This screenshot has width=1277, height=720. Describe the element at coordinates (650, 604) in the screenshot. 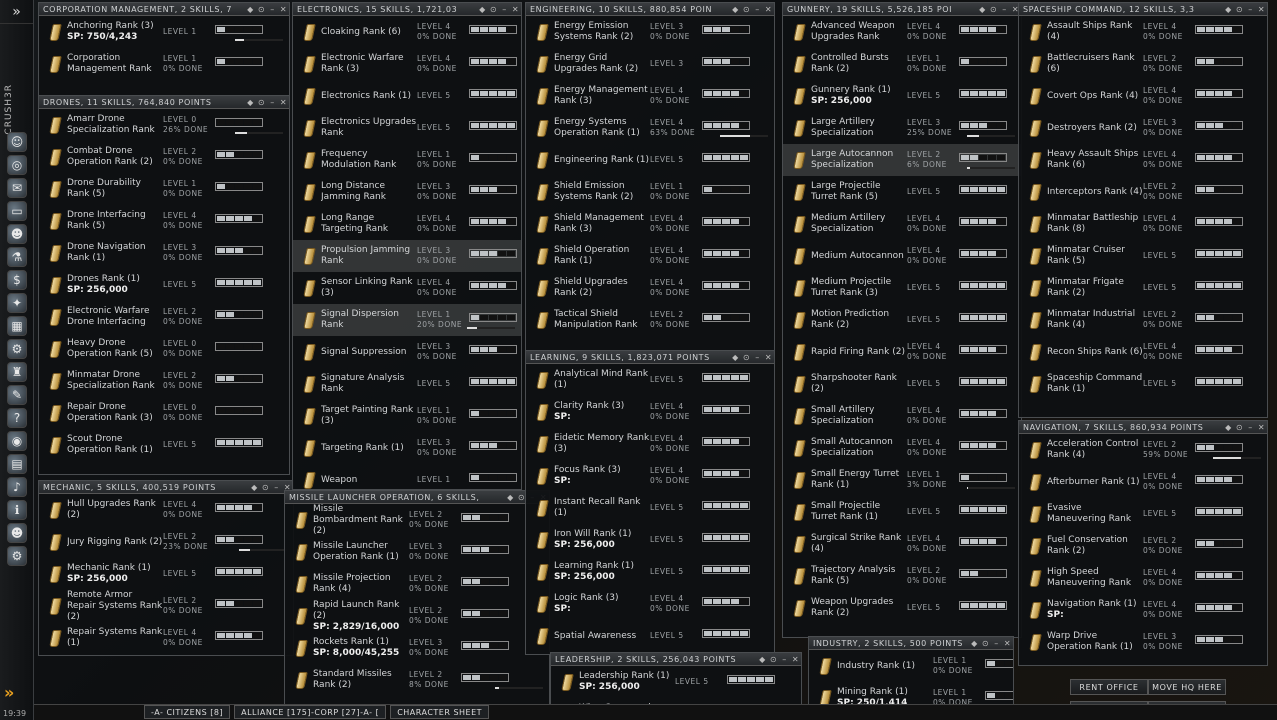

I see `skill-row: Logic Rank (3) SP: LEVEL 4 0% DONE` at that location.